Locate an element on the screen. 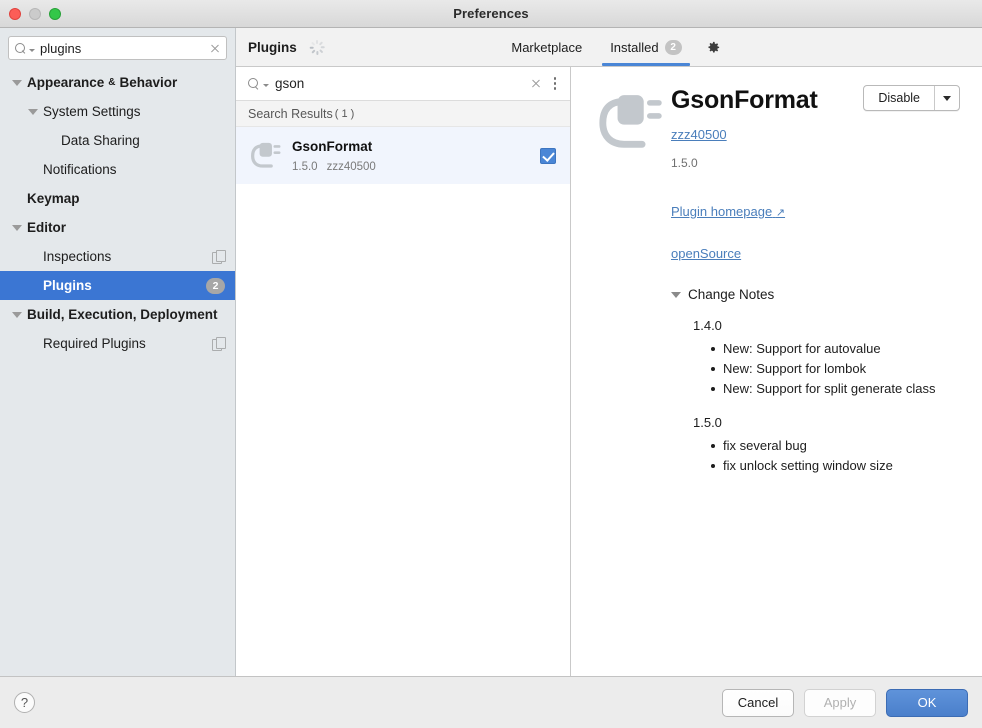  close-button is located at coordinates (15, 13).